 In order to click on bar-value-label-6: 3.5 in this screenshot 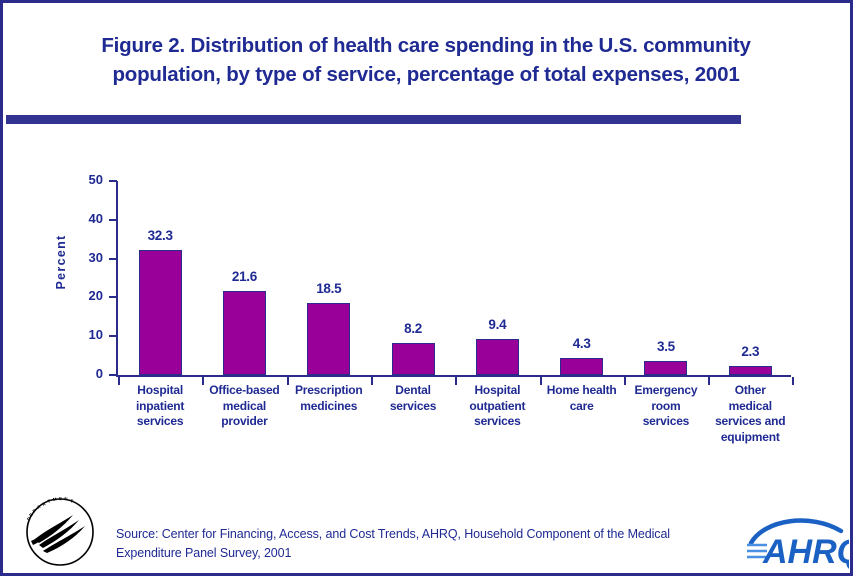, I will do `click(666, 347)`.